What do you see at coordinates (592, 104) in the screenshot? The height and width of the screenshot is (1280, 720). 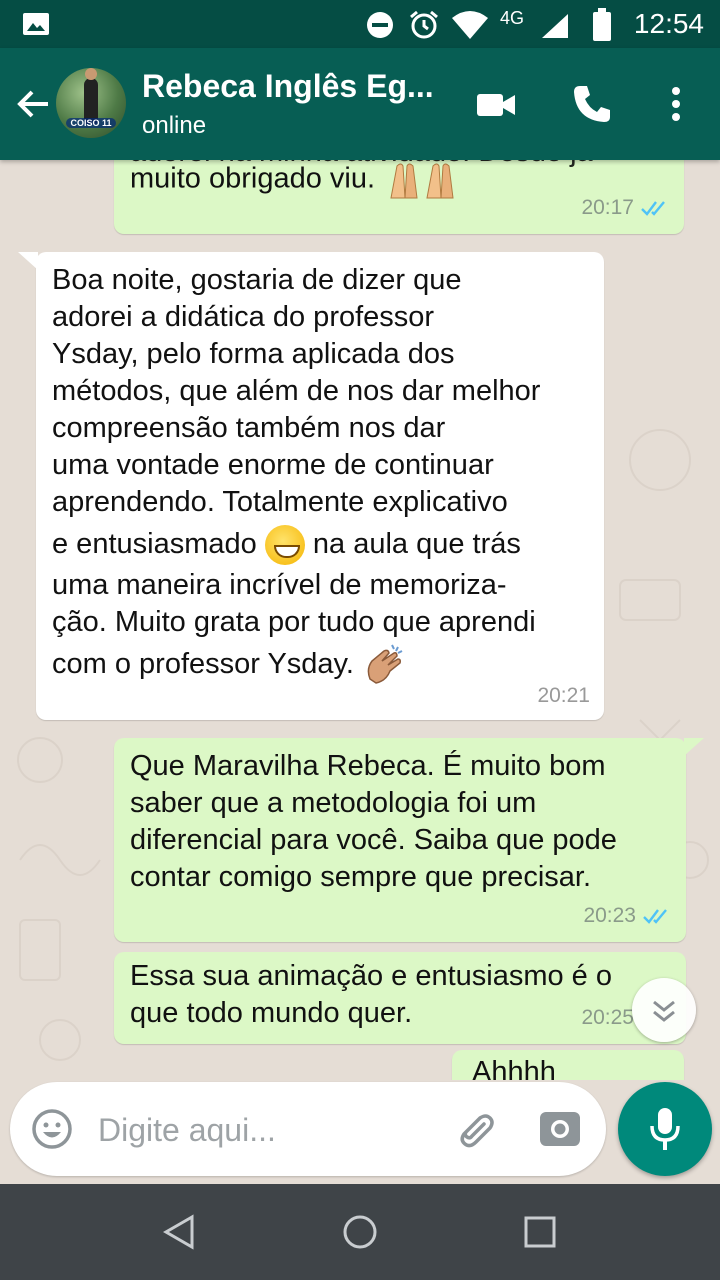 I see `phone-icon` at bounding box center [592, 104].